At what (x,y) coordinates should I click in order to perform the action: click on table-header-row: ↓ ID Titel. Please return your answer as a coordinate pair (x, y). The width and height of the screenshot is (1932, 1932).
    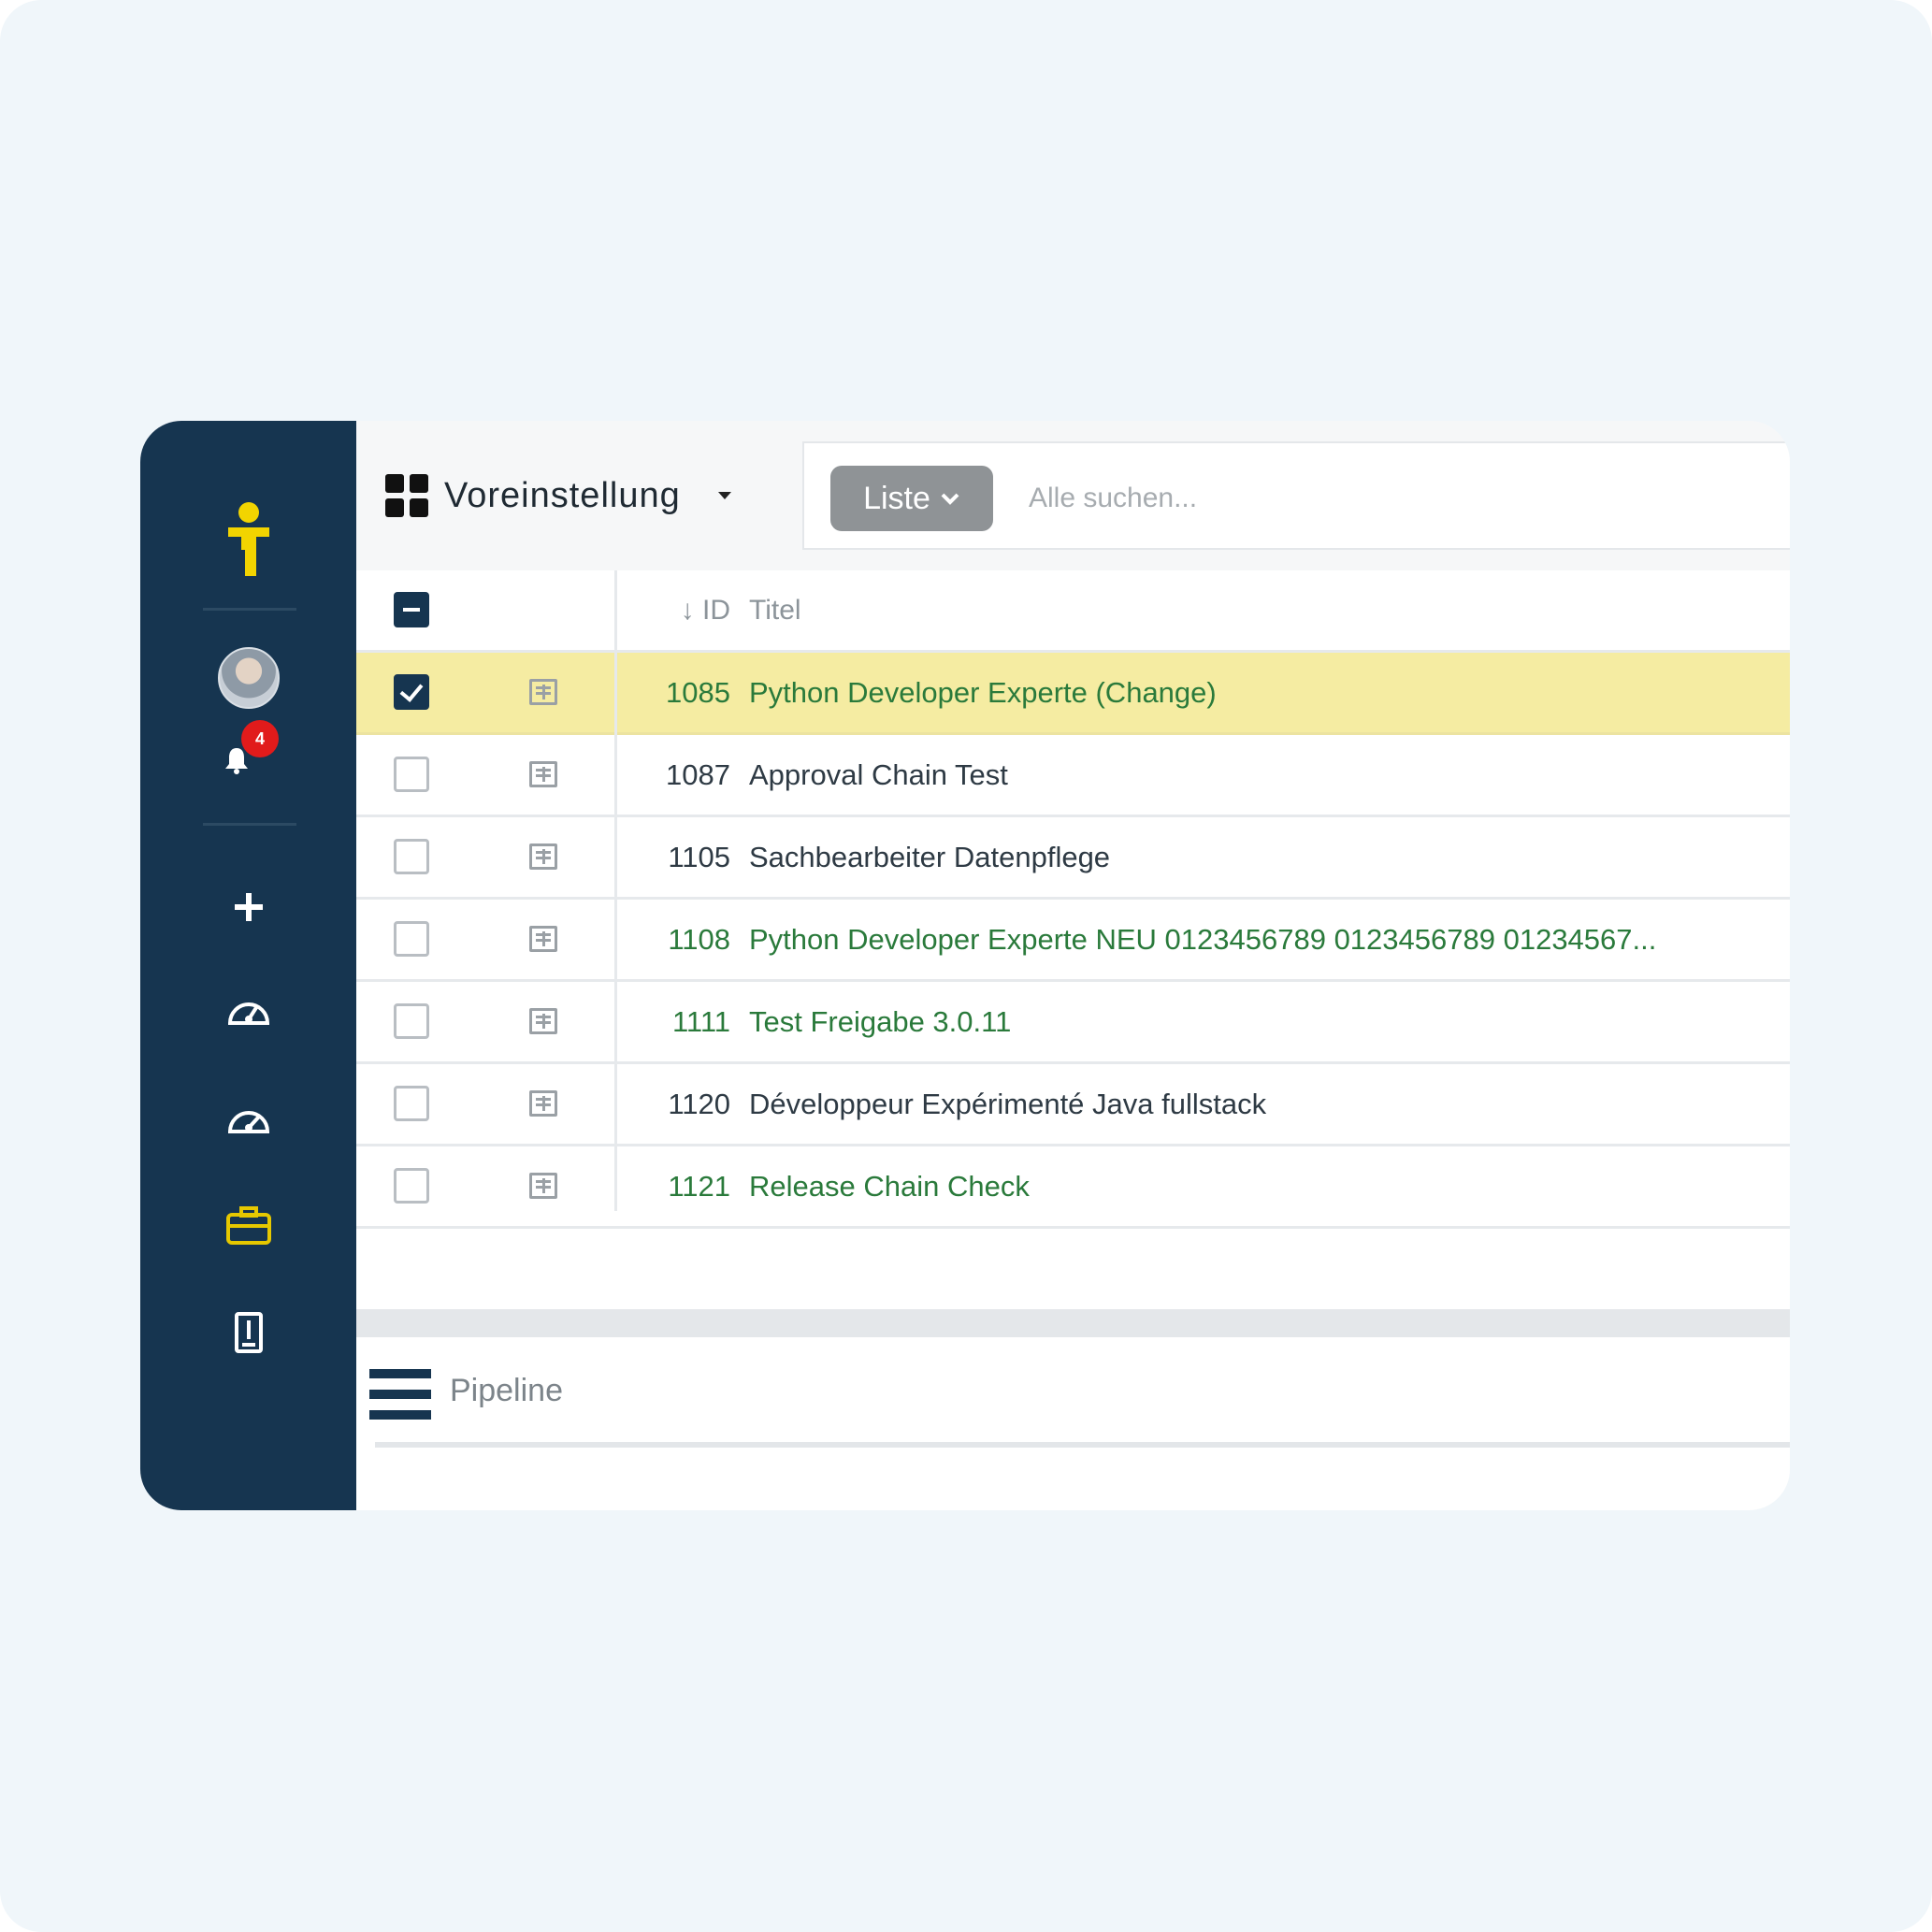
    Looking at the image, I should click on (1073, 611).